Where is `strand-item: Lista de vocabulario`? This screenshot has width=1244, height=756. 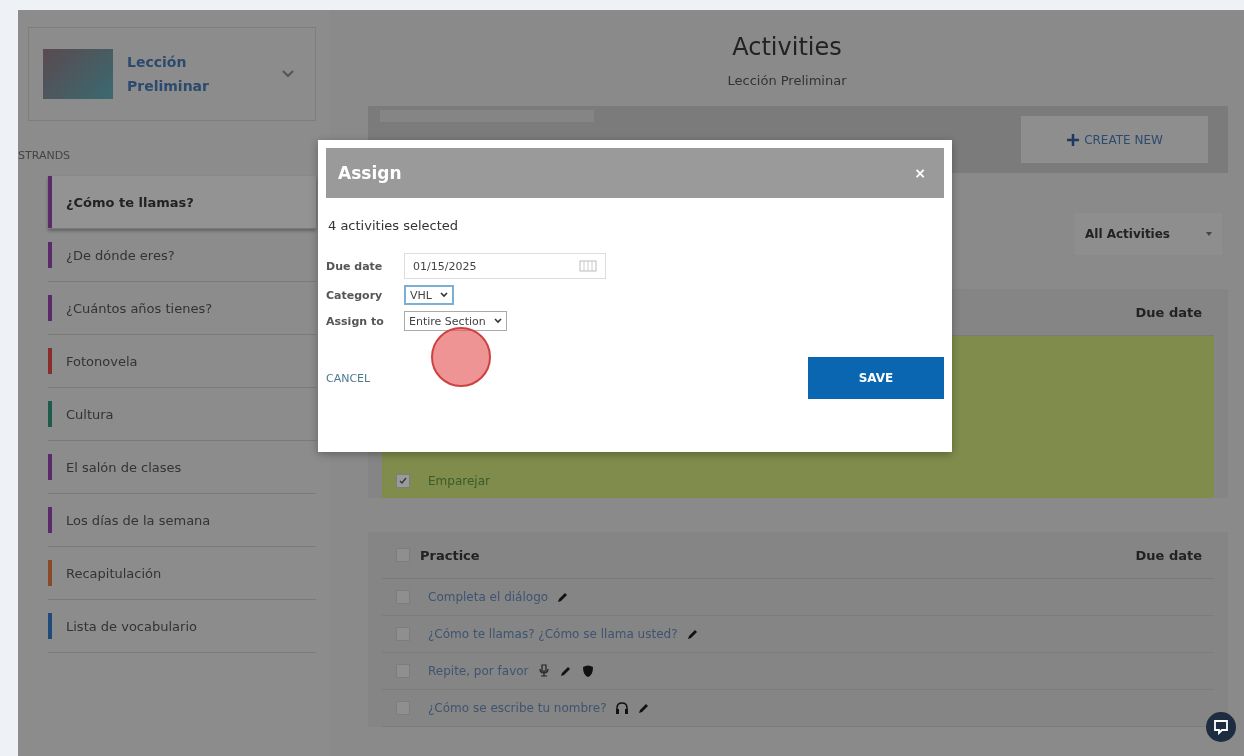 strand-item: Lista de vocabulario is located at coordinates (182, 626).